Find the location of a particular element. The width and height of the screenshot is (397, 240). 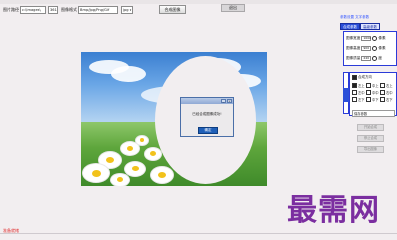

direction-title: 合成方向 is located at coordinates (365, 77).